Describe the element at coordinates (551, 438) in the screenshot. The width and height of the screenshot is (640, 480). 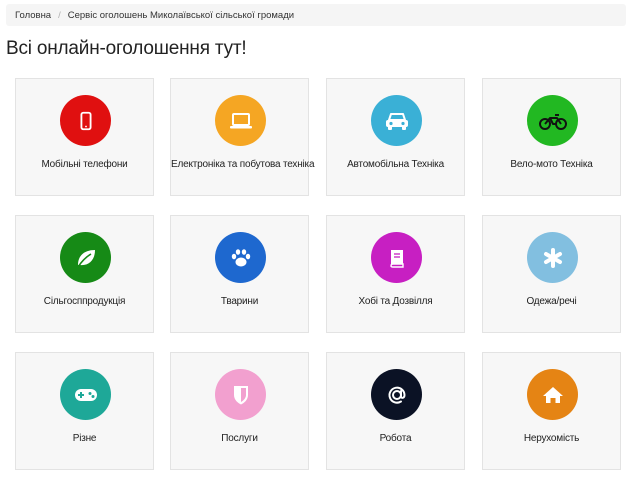
I see `category-label: Нерухомість` at that location.